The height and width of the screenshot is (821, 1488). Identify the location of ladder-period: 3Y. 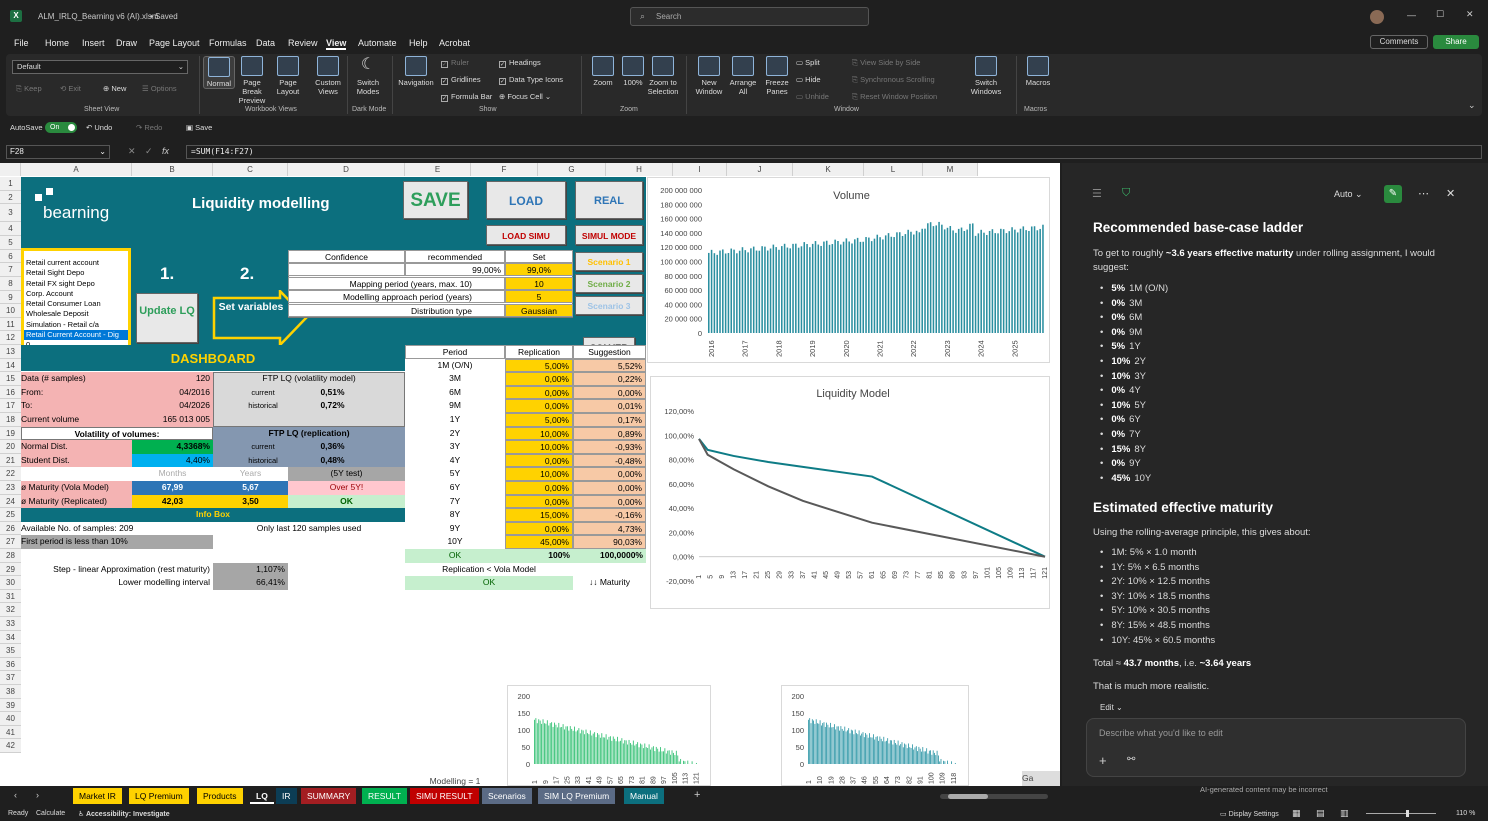
(455, 447).